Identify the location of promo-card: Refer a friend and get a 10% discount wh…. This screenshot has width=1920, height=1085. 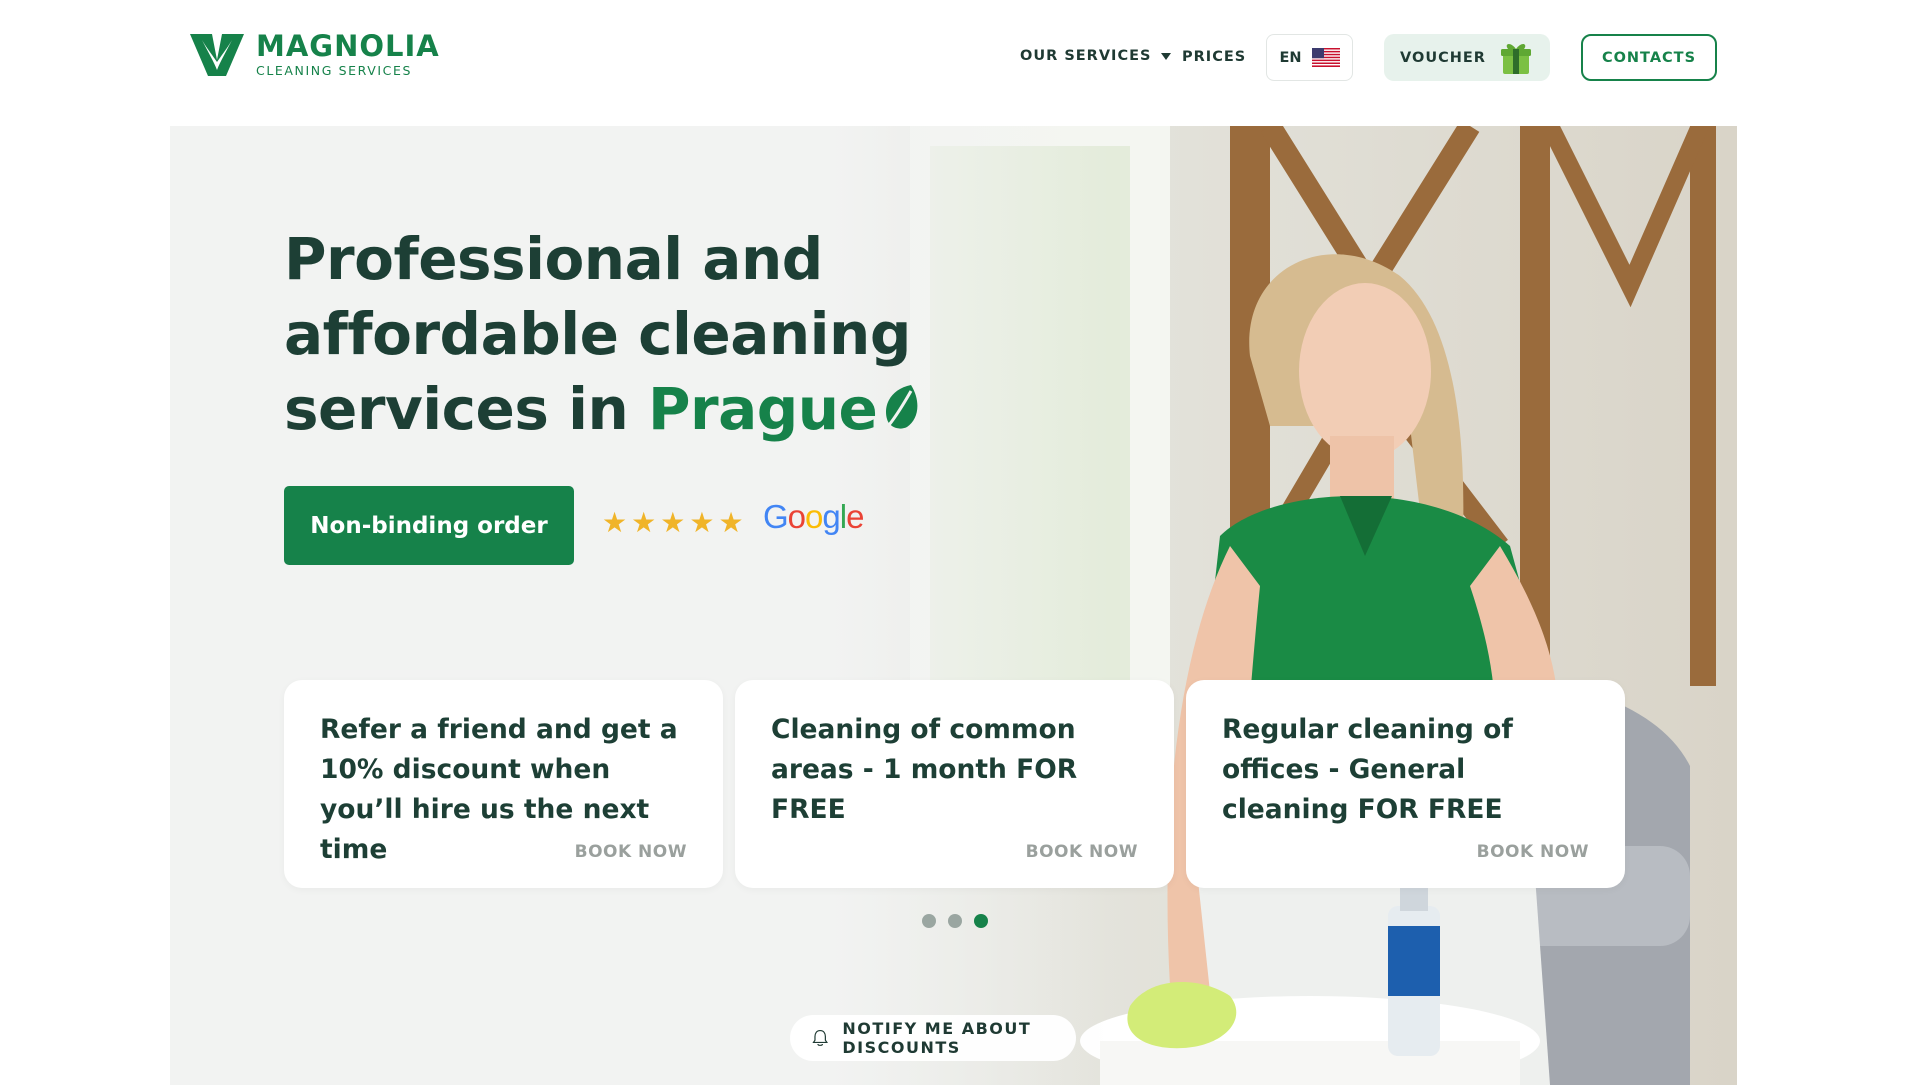
(503, 784).